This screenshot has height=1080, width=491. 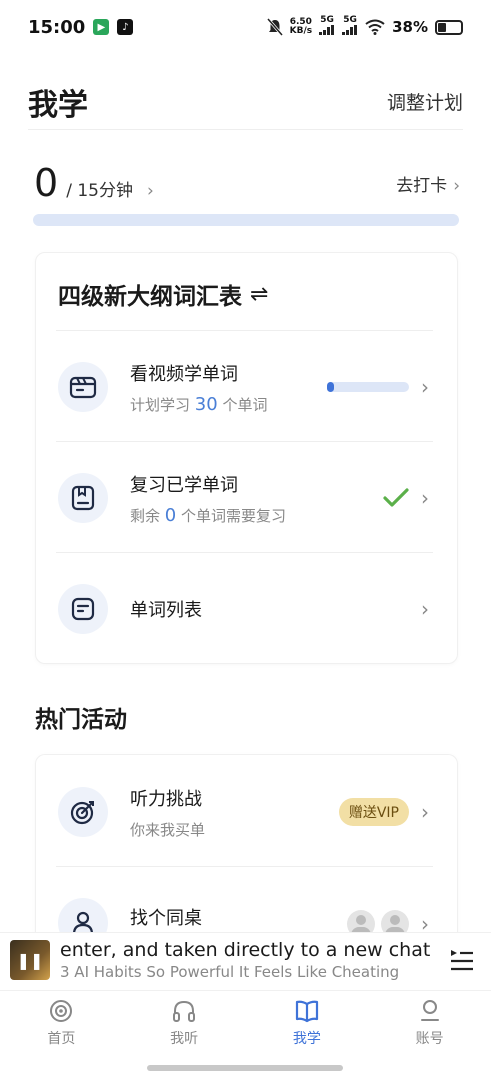 What do you see at coordinates (410, 27) in the screenshot?
I see `battery-percent: 38%` at bounding box center [410, 27].